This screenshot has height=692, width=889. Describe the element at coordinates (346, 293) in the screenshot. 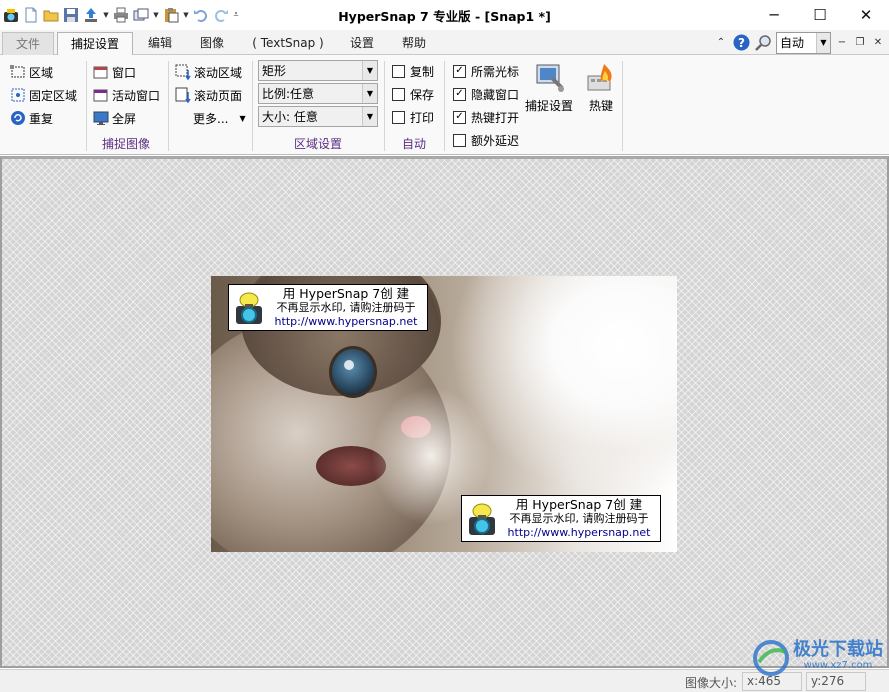

I see `watermark-line1: 用 HyperSnap 7创 建` at that location.